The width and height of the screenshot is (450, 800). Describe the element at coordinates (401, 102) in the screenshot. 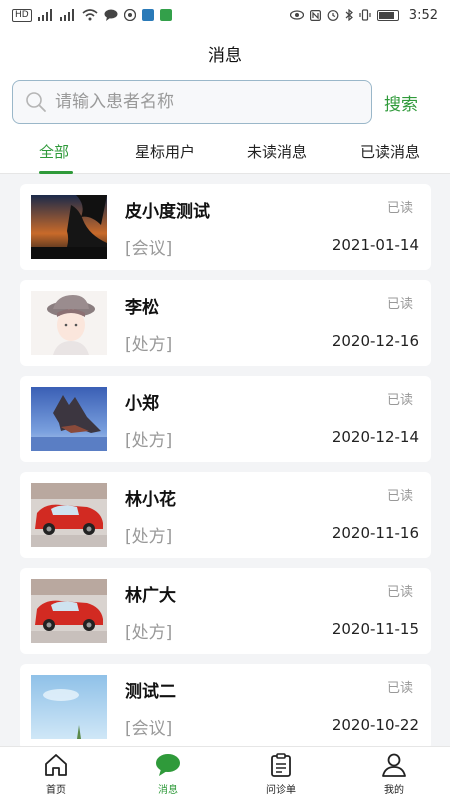

I see `search-button: 搜索` at that location.